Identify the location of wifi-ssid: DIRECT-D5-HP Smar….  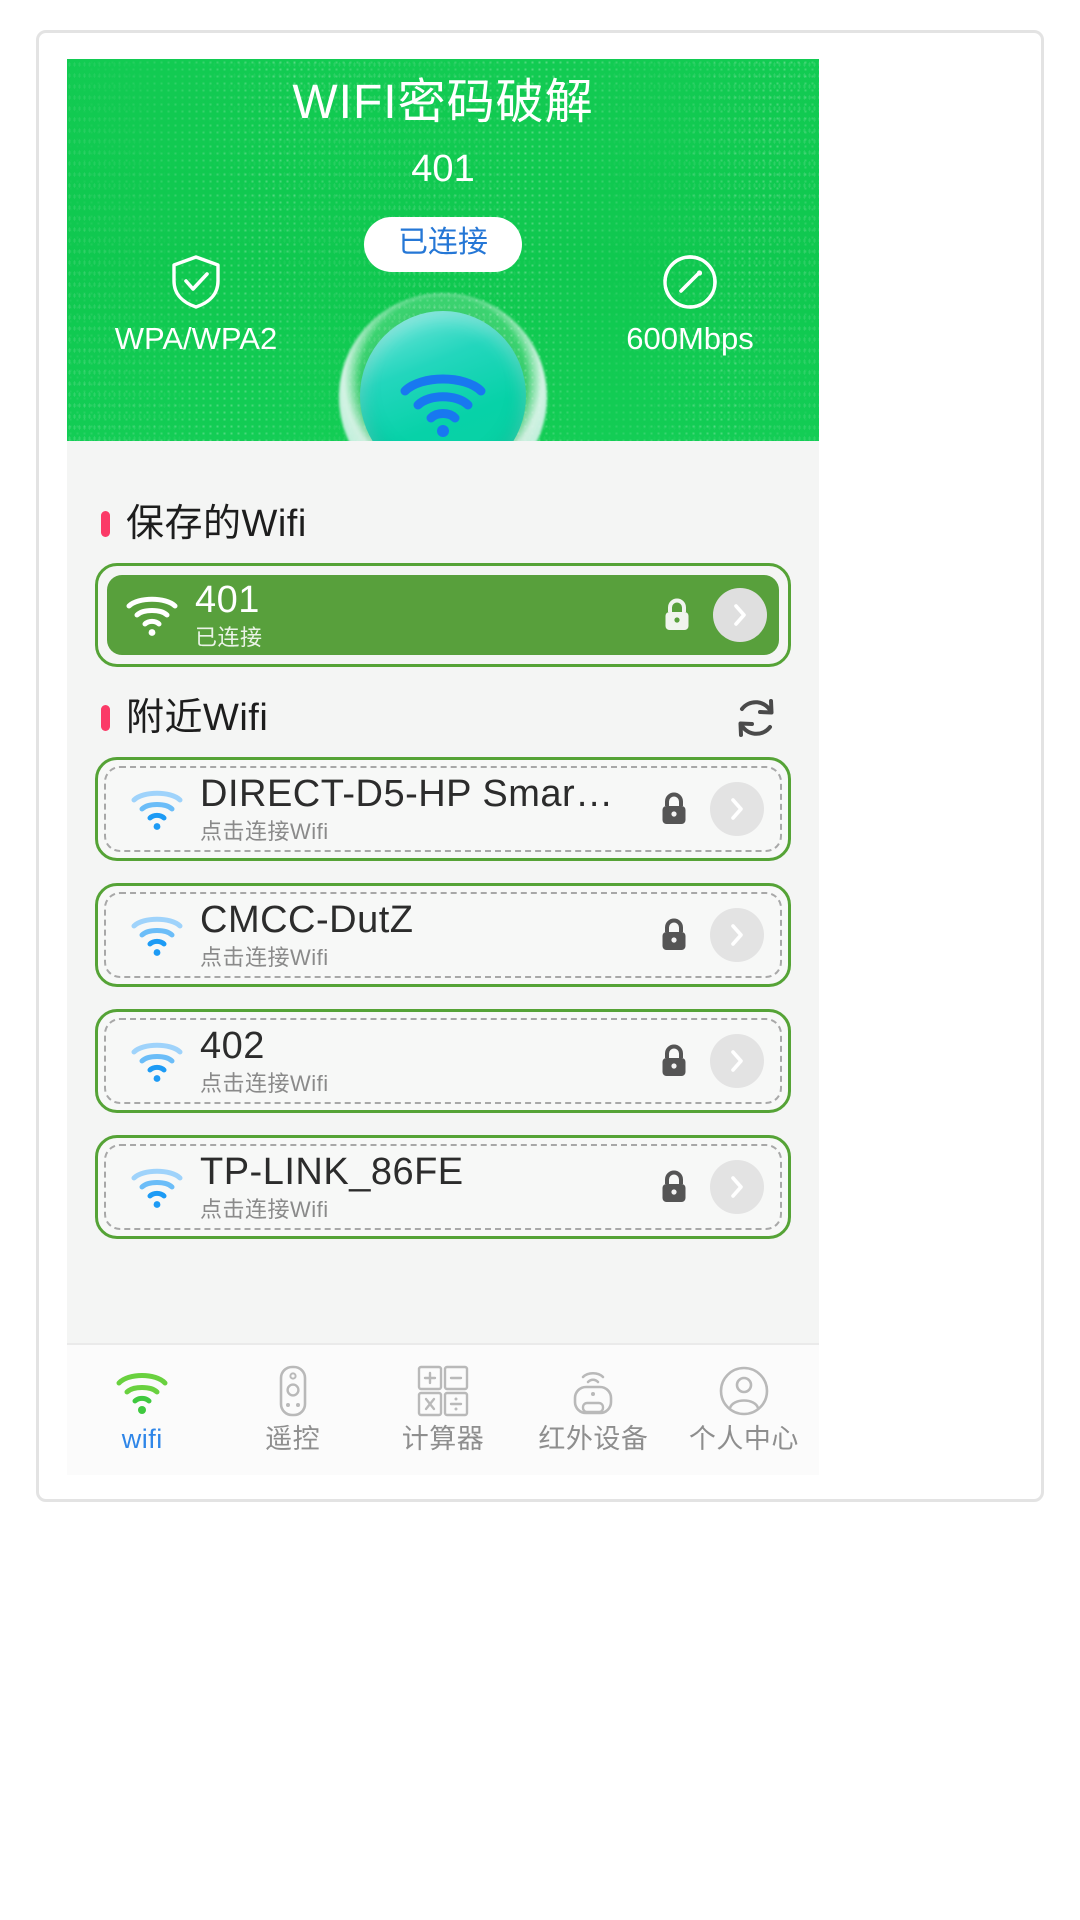
(407, 794).